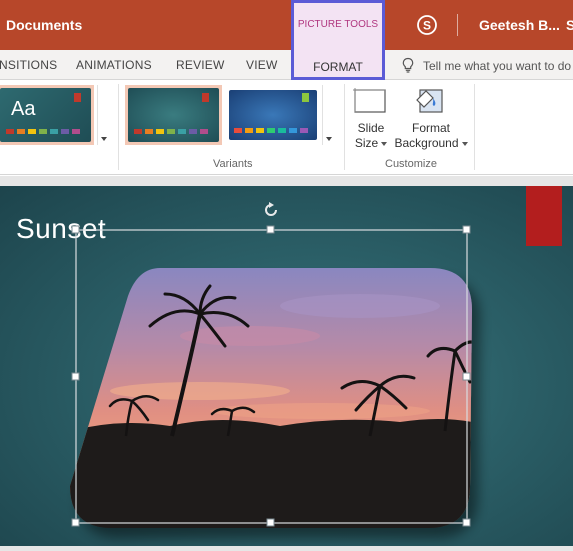  What do you see at coordinates (329, 115) in the screenshot?
I see `variants-gallery-more` at bounding box center [329, 115].